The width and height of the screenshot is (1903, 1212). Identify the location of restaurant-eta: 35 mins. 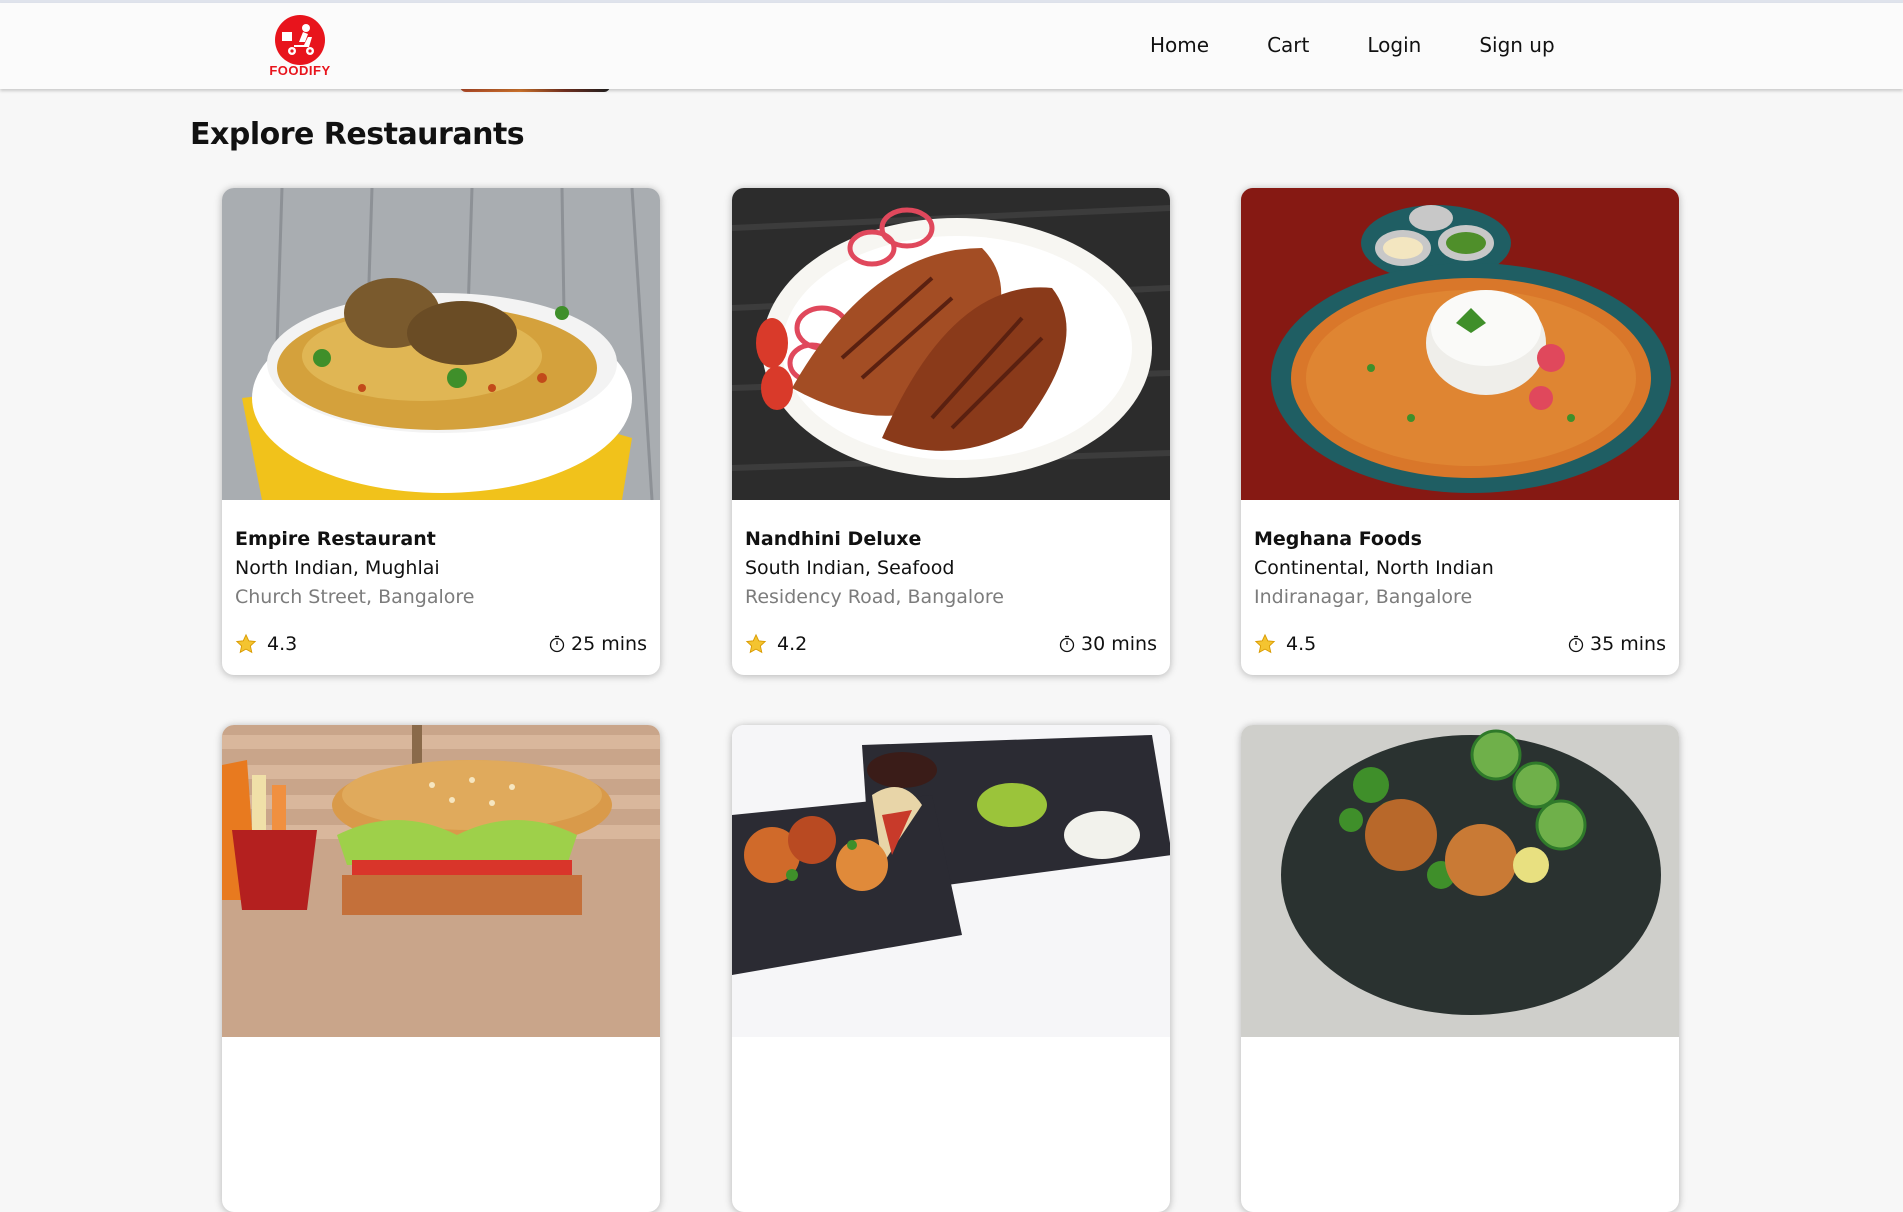
(1617, 644).